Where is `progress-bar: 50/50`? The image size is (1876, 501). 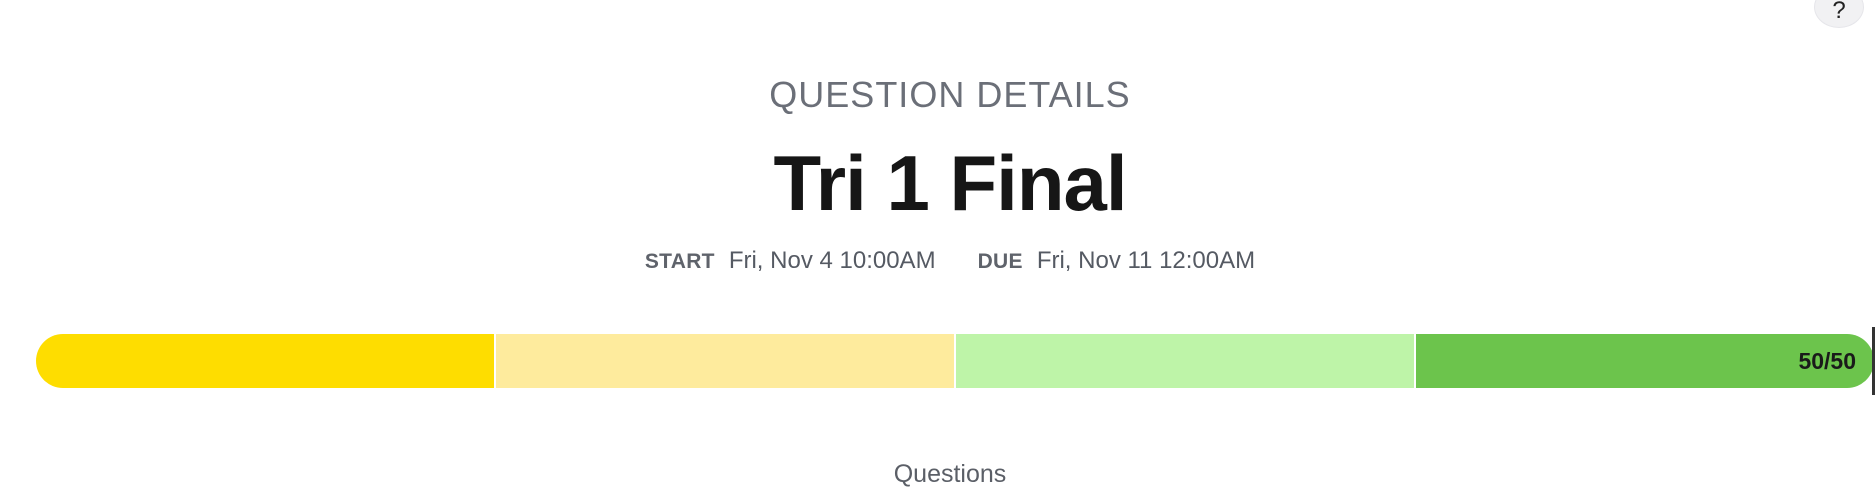
progress-bar: 50/50 is located at coordinates (955, 361).